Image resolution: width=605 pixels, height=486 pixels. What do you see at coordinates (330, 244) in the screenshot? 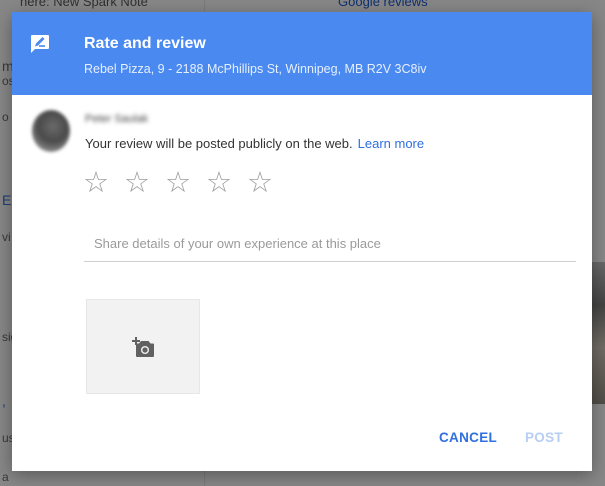
I see `review-text-input` at bounding box center [330, 244].